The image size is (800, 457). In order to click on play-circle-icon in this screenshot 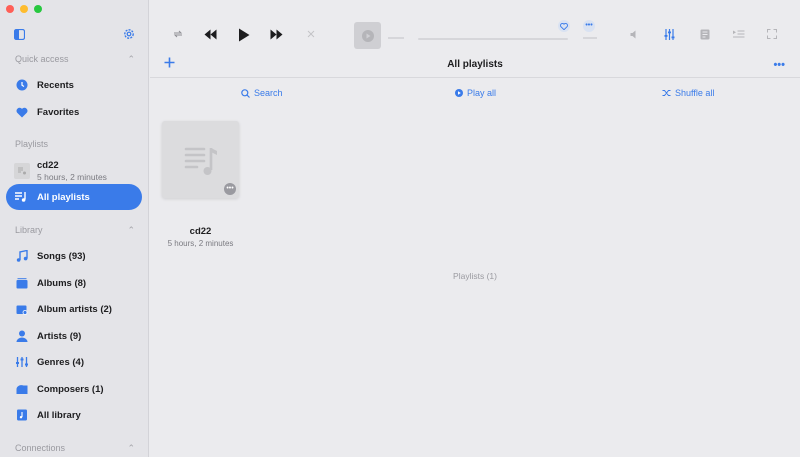, I will do `click(459, 93)`.